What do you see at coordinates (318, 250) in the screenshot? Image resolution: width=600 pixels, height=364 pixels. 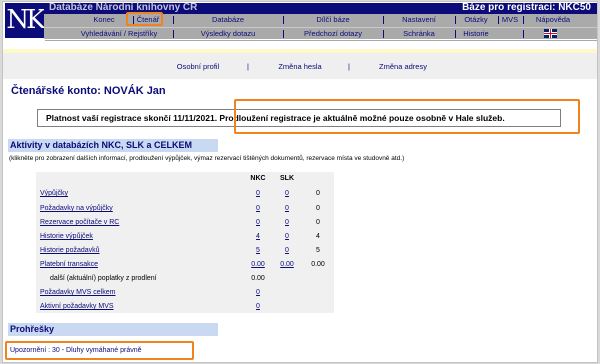 I see `cell-total: 5` at bounding box center [318, 250].